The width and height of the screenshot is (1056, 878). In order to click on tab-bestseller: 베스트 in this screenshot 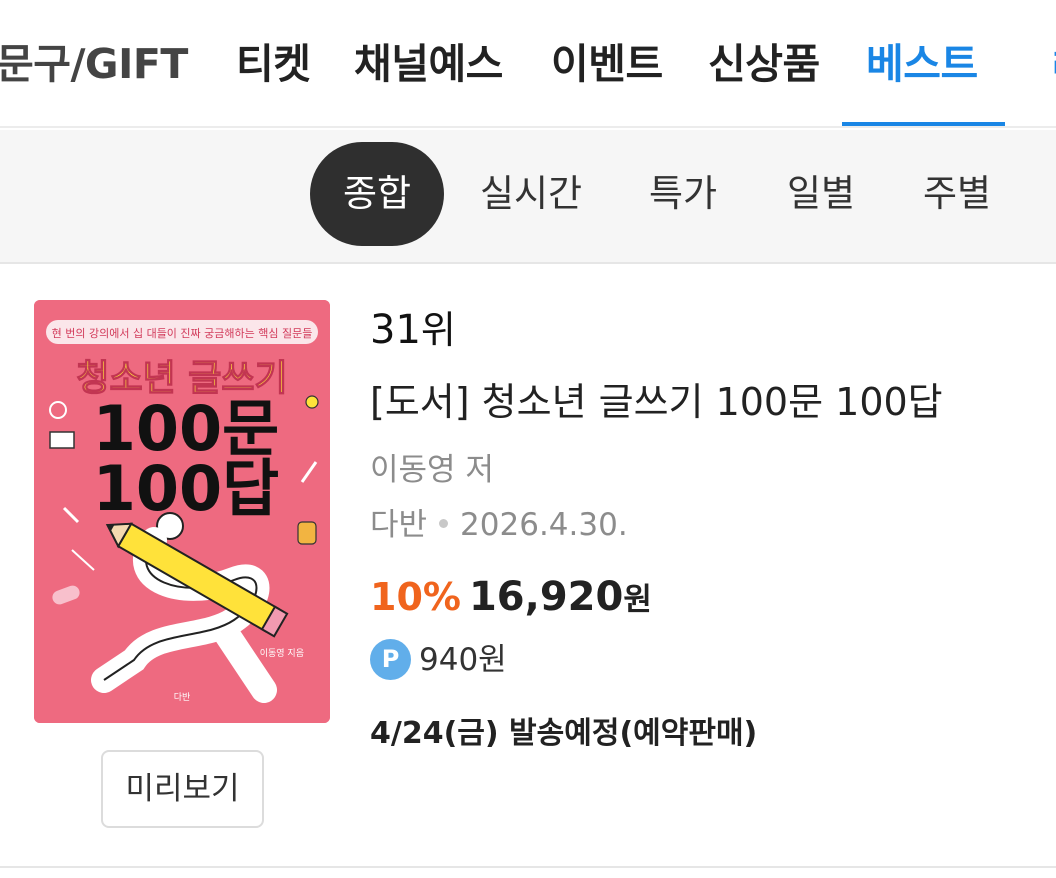, I will do `click(922, 64)`.